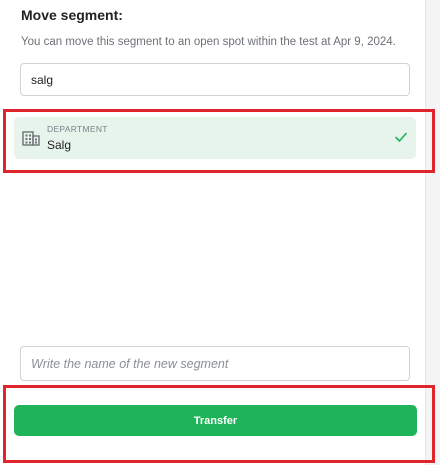 The width and height of the screenshot is (440, 465). What do you see at coordinates (31, 138) in the screenshot?
I see `building-icon` at bounding box center [31, 138].